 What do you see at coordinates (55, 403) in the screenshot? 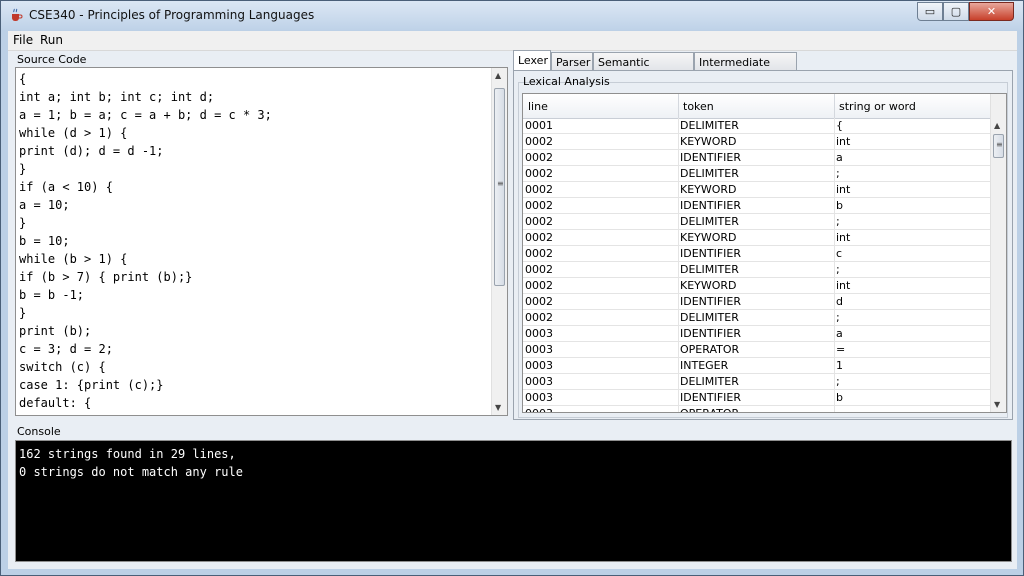
I see `code-line: default: {` at bounding box center [55, 403].